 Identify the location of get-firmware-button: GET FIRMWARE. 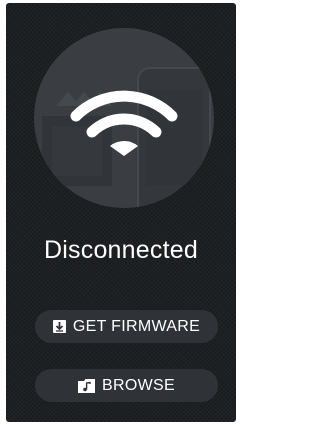
(126, 326).